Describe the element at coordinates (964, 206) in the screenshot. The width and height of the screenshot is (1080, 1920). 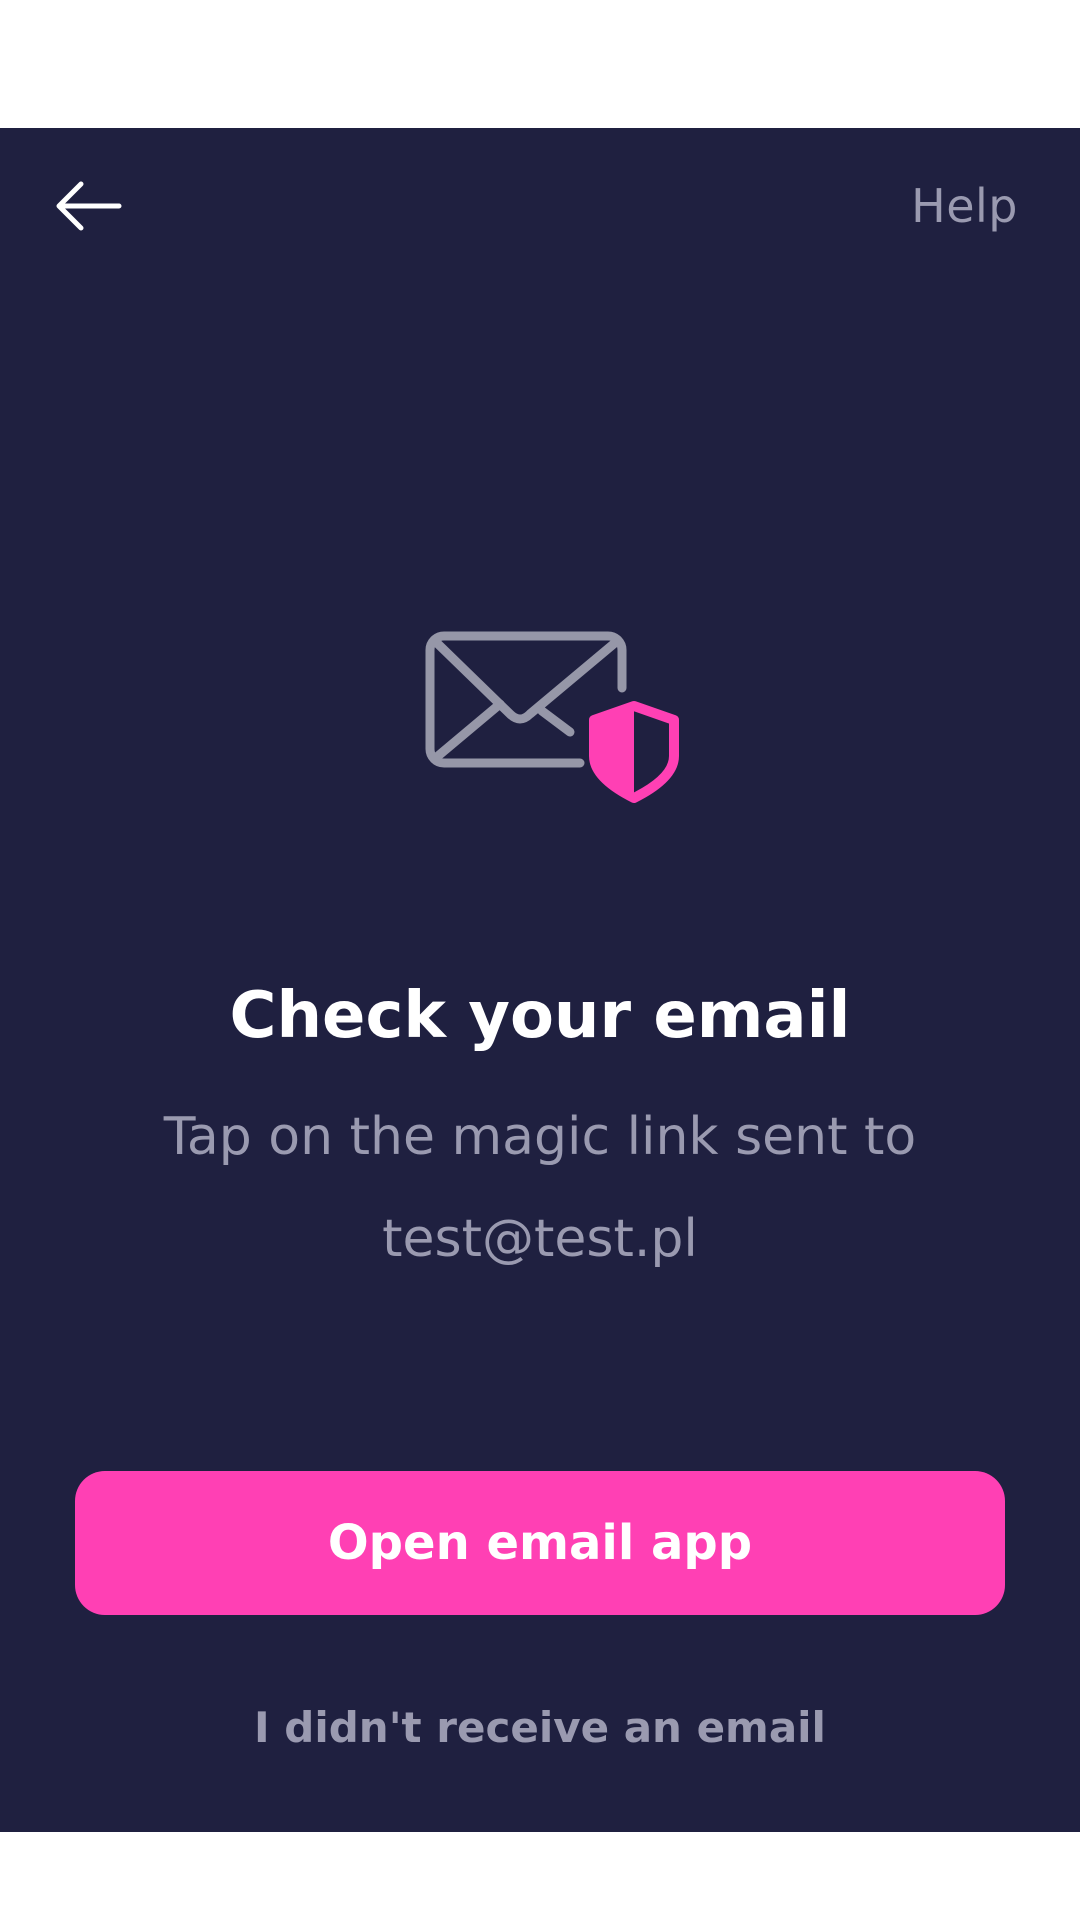
I see `help-link: Help` at that location.